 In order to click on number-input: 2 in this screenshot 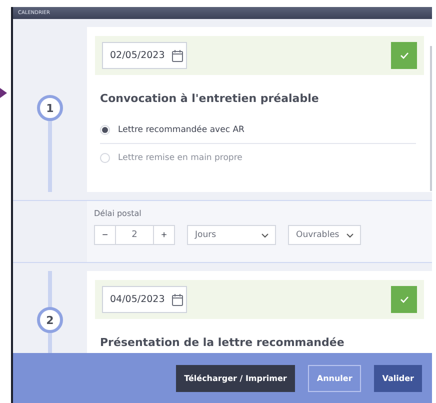, I will do `click(134, 235)`.